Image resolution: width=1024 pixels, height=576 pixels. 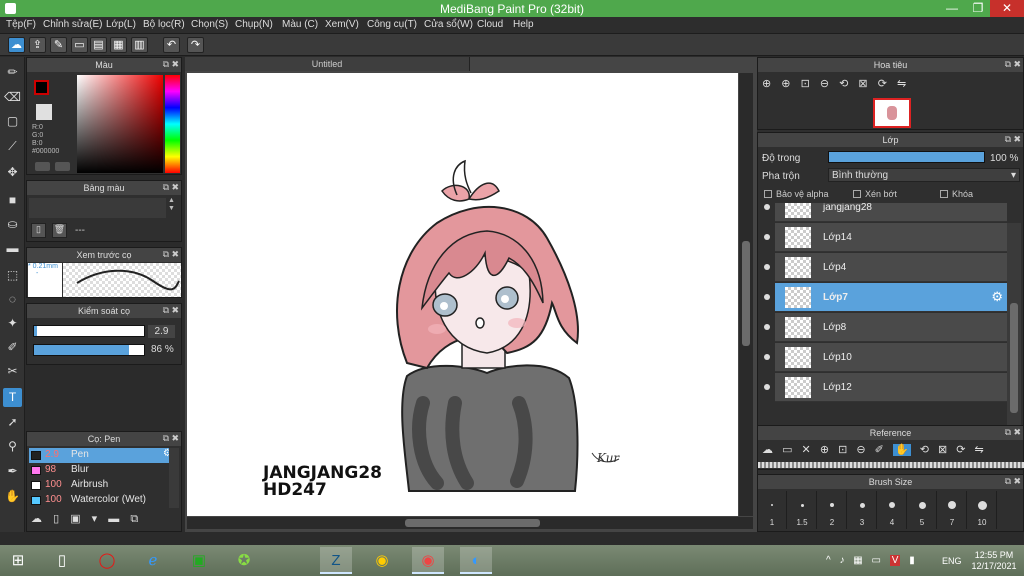 I want to click on menu-help: Help, so click(x=523, y=24).